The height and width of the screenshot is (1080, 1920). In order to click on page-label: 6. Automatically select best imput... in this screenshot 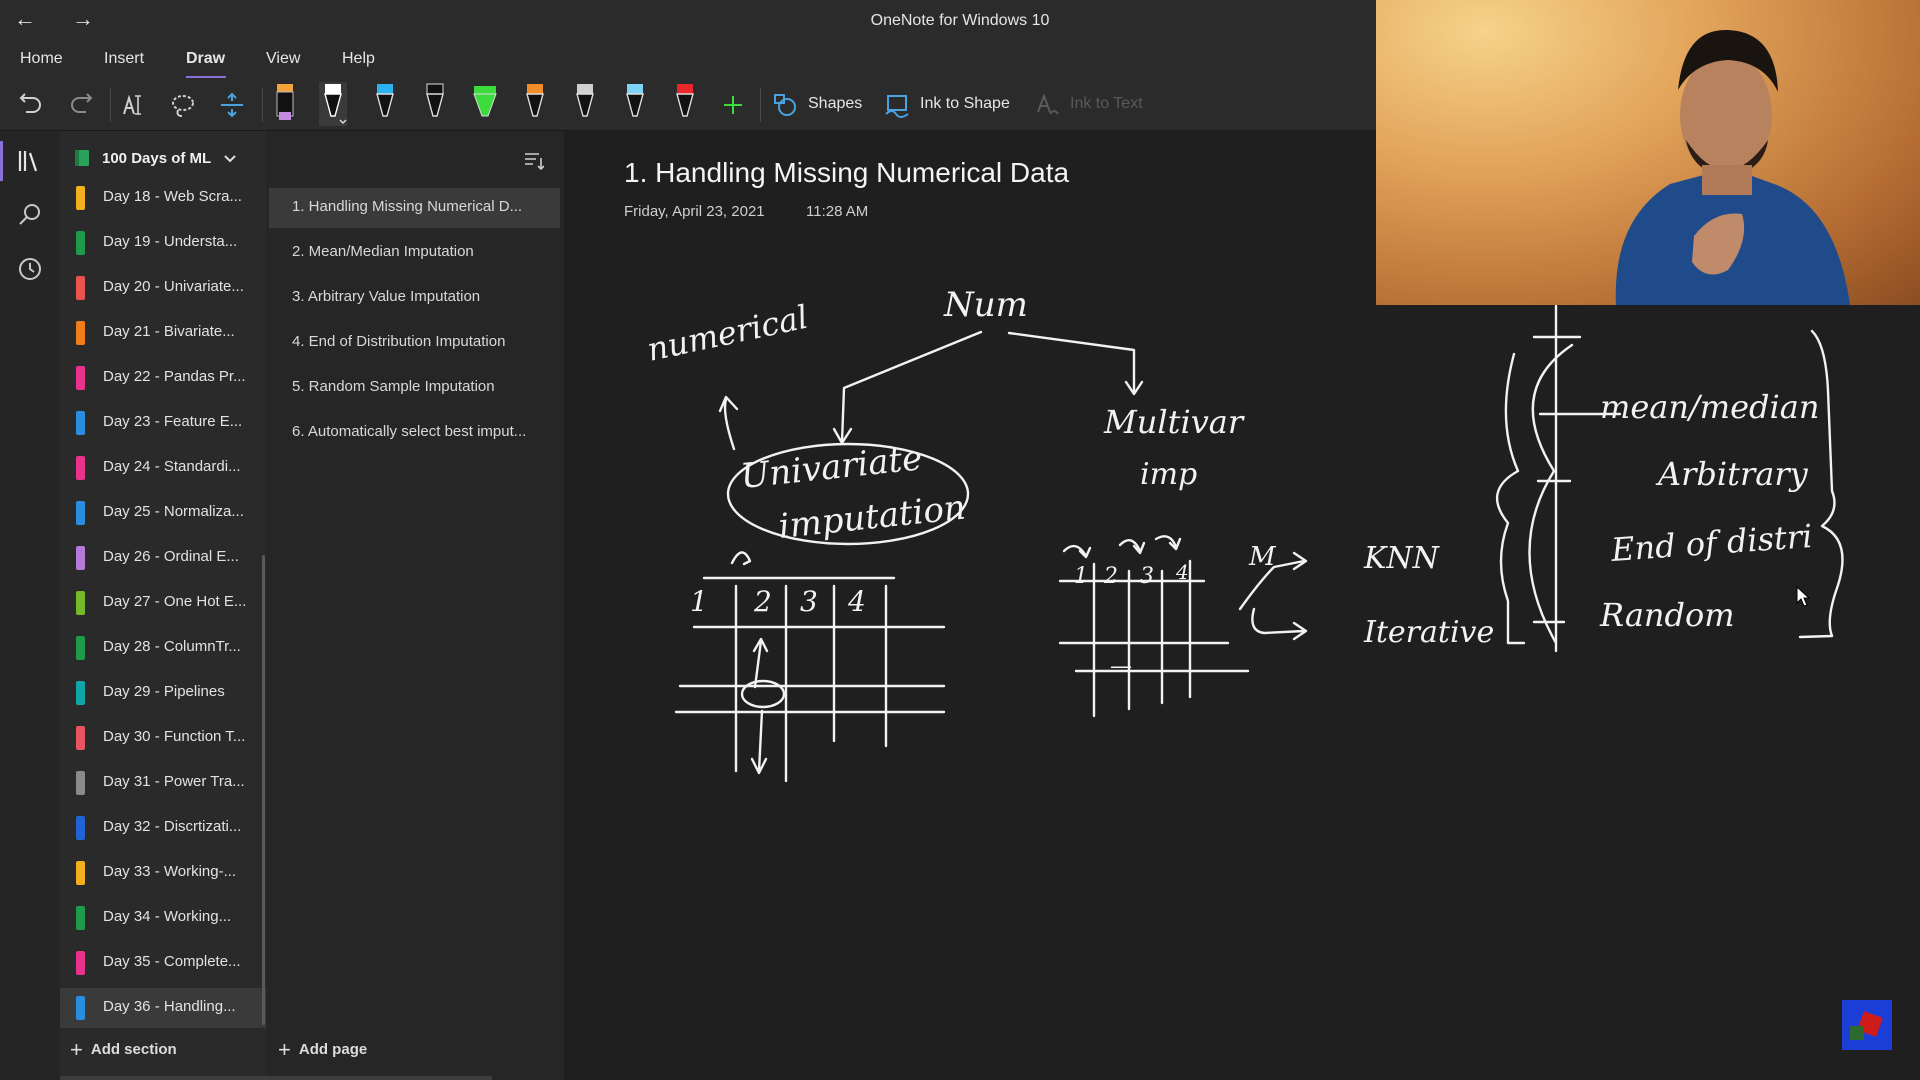, I will do `click(409, 431)`.